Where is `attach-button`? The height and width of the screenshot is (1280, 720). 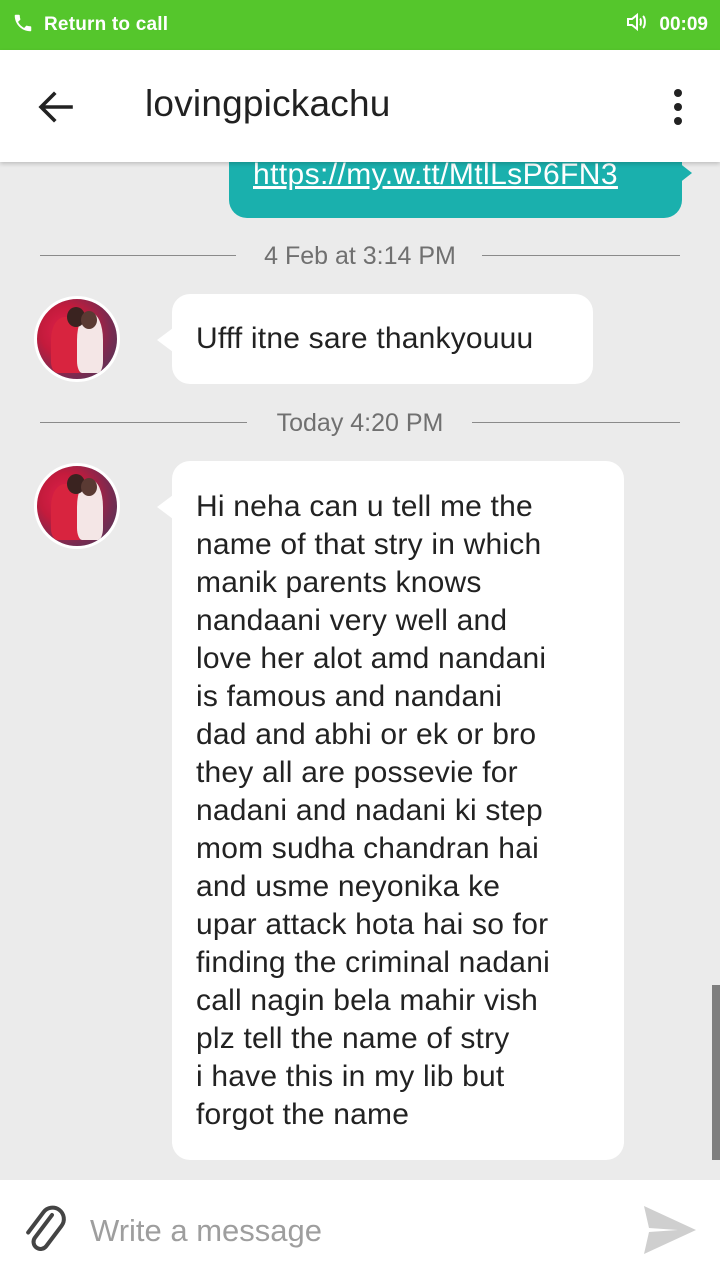
attach-button is located at coordinates (46, 1230).